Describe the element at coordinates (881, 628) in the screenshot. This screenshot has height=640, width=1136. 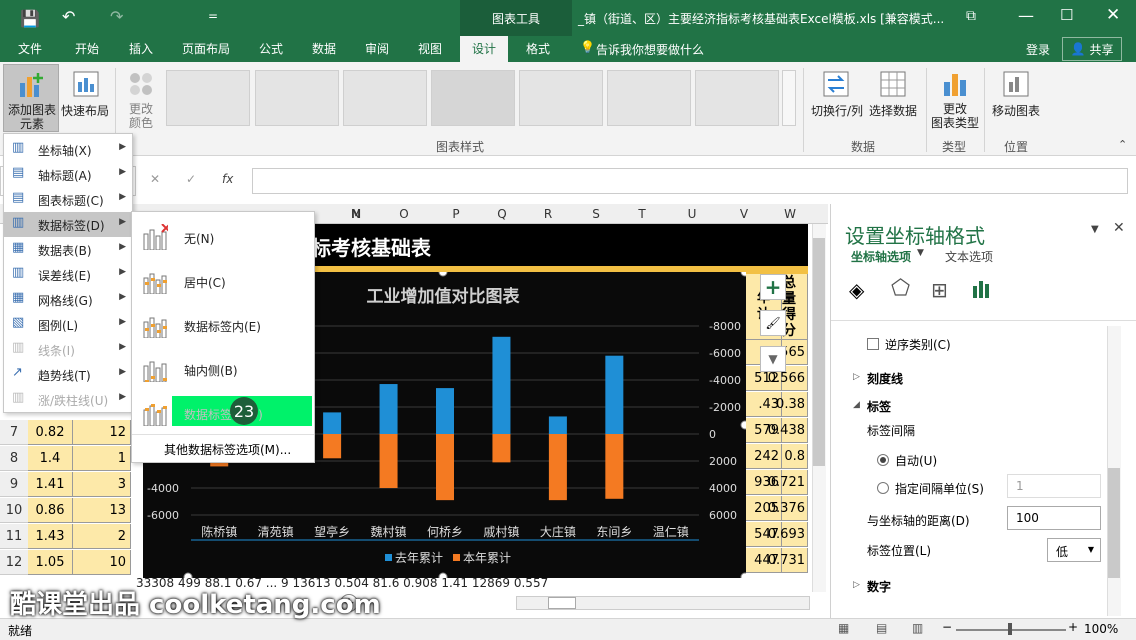
I see `page-layout-view-icon: ▤` at that location.